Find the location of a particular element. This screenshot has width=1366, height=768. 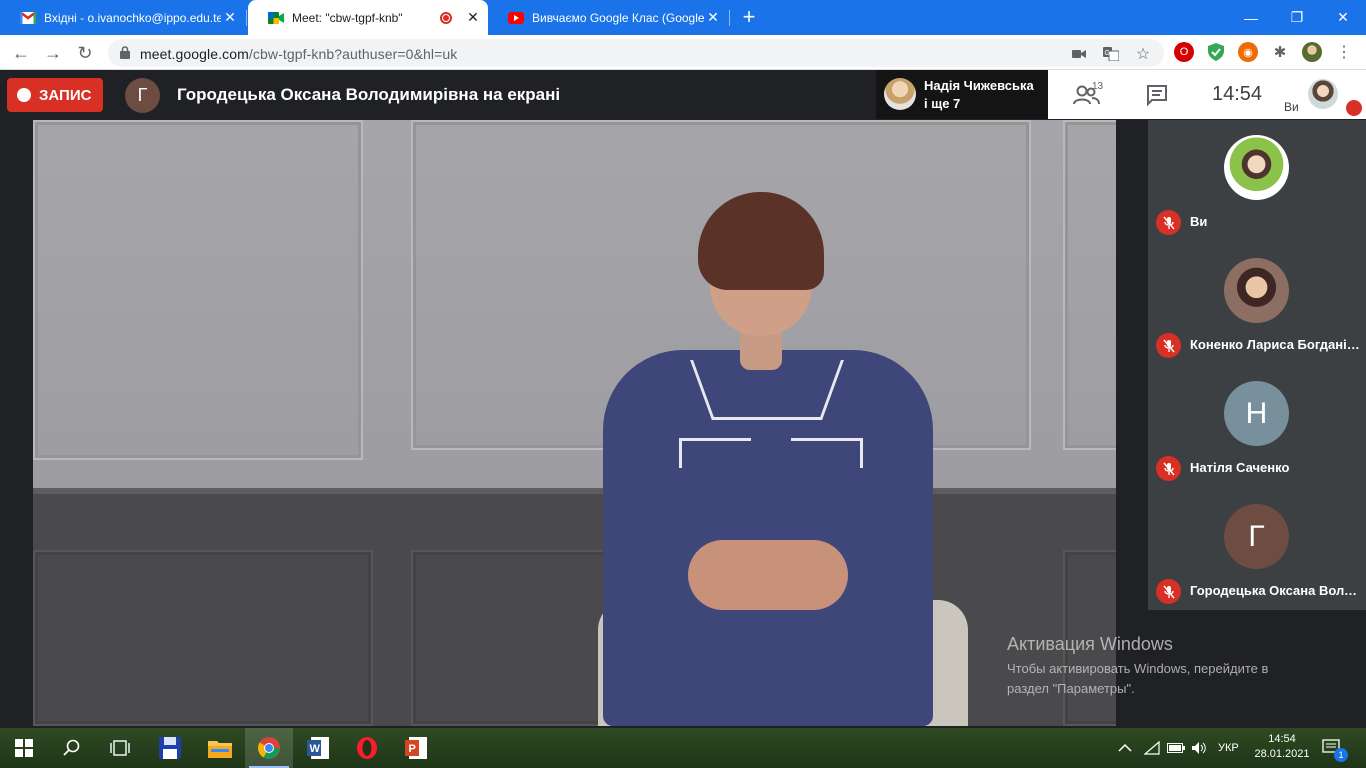

fox-extension-icon: ◉ is located at coordinates (1248, 52).